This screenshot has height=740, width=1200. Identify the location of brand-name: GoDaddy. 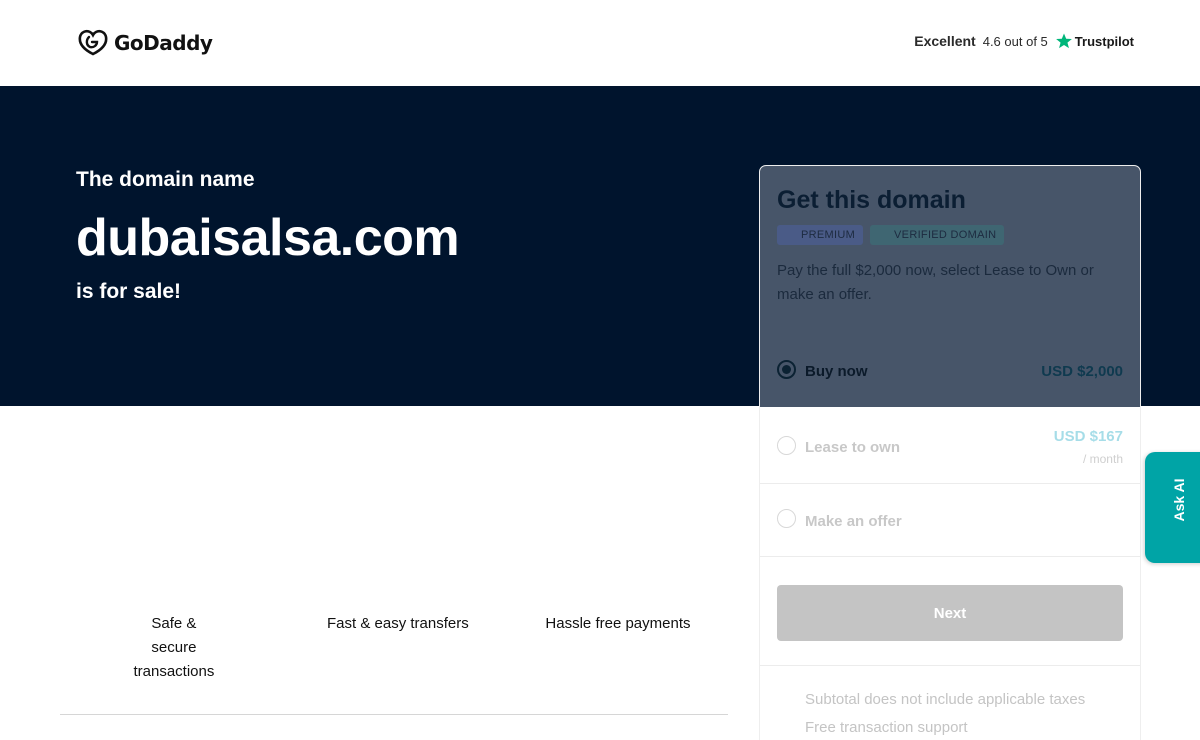
(163, 42).